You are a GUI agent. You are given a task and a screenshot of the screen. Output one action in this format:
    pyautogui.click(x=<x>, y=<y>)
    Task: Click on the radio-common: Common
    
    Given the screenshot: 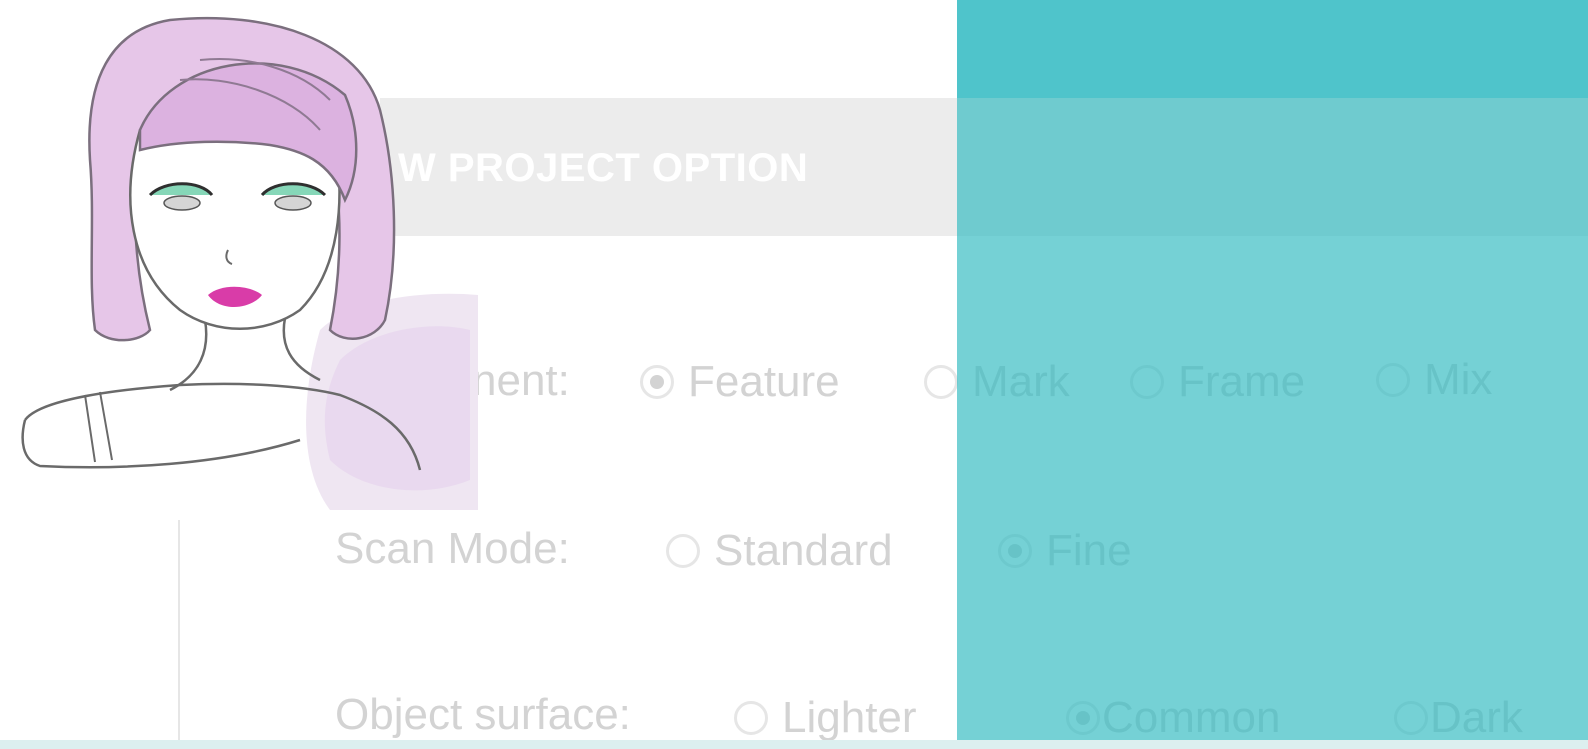 What is the action you would take?
    pyautogui.click(x=1173, y=718)
    